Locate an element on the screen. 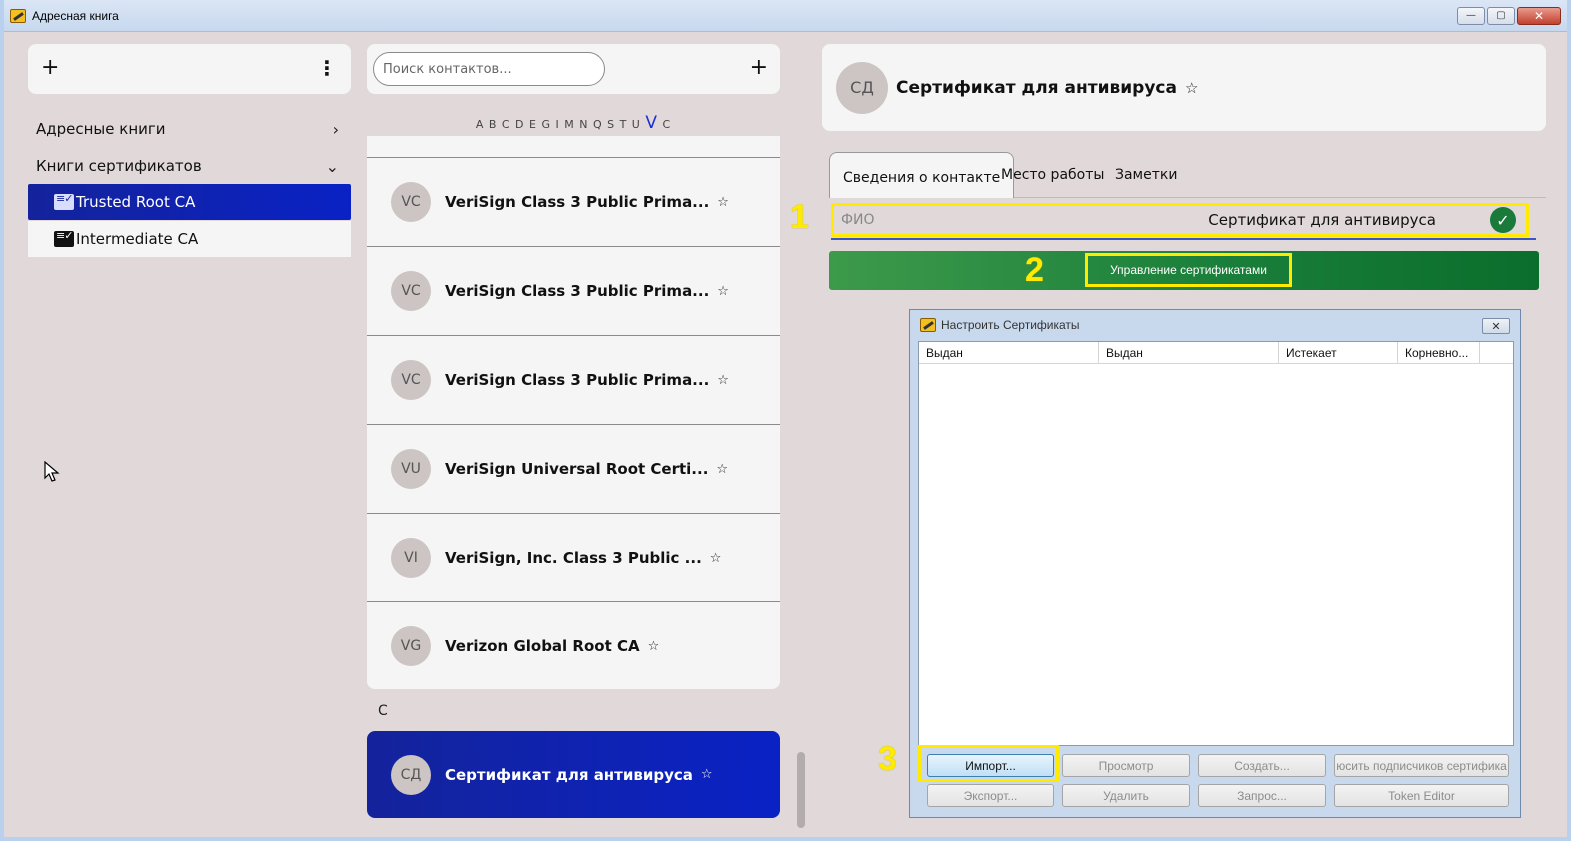  left-toolbar: + ⋮ is located at coordinates (189, 69).